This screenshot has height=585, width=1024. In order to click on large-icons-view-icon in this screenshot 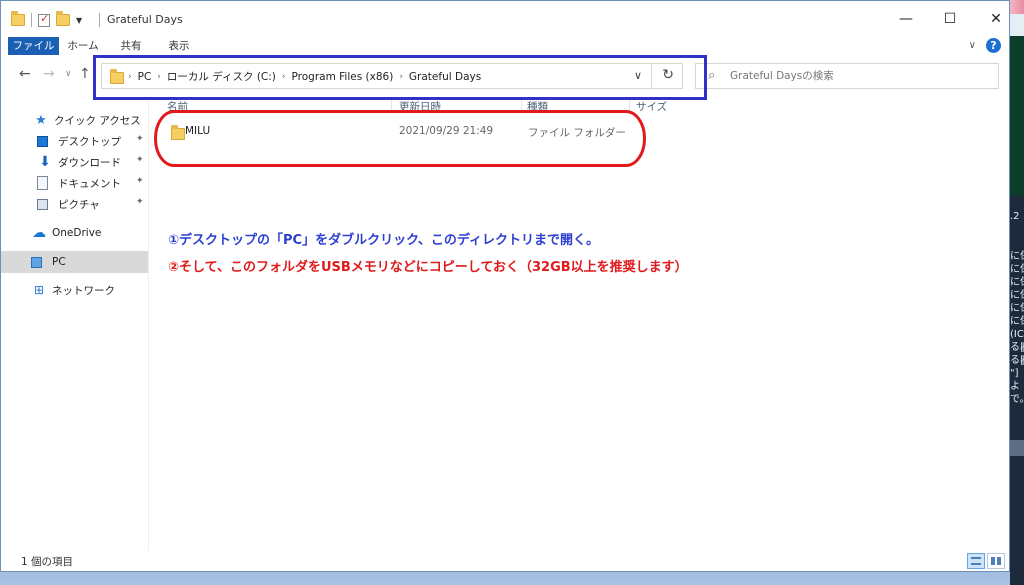, I will do `click(996, 561)`.